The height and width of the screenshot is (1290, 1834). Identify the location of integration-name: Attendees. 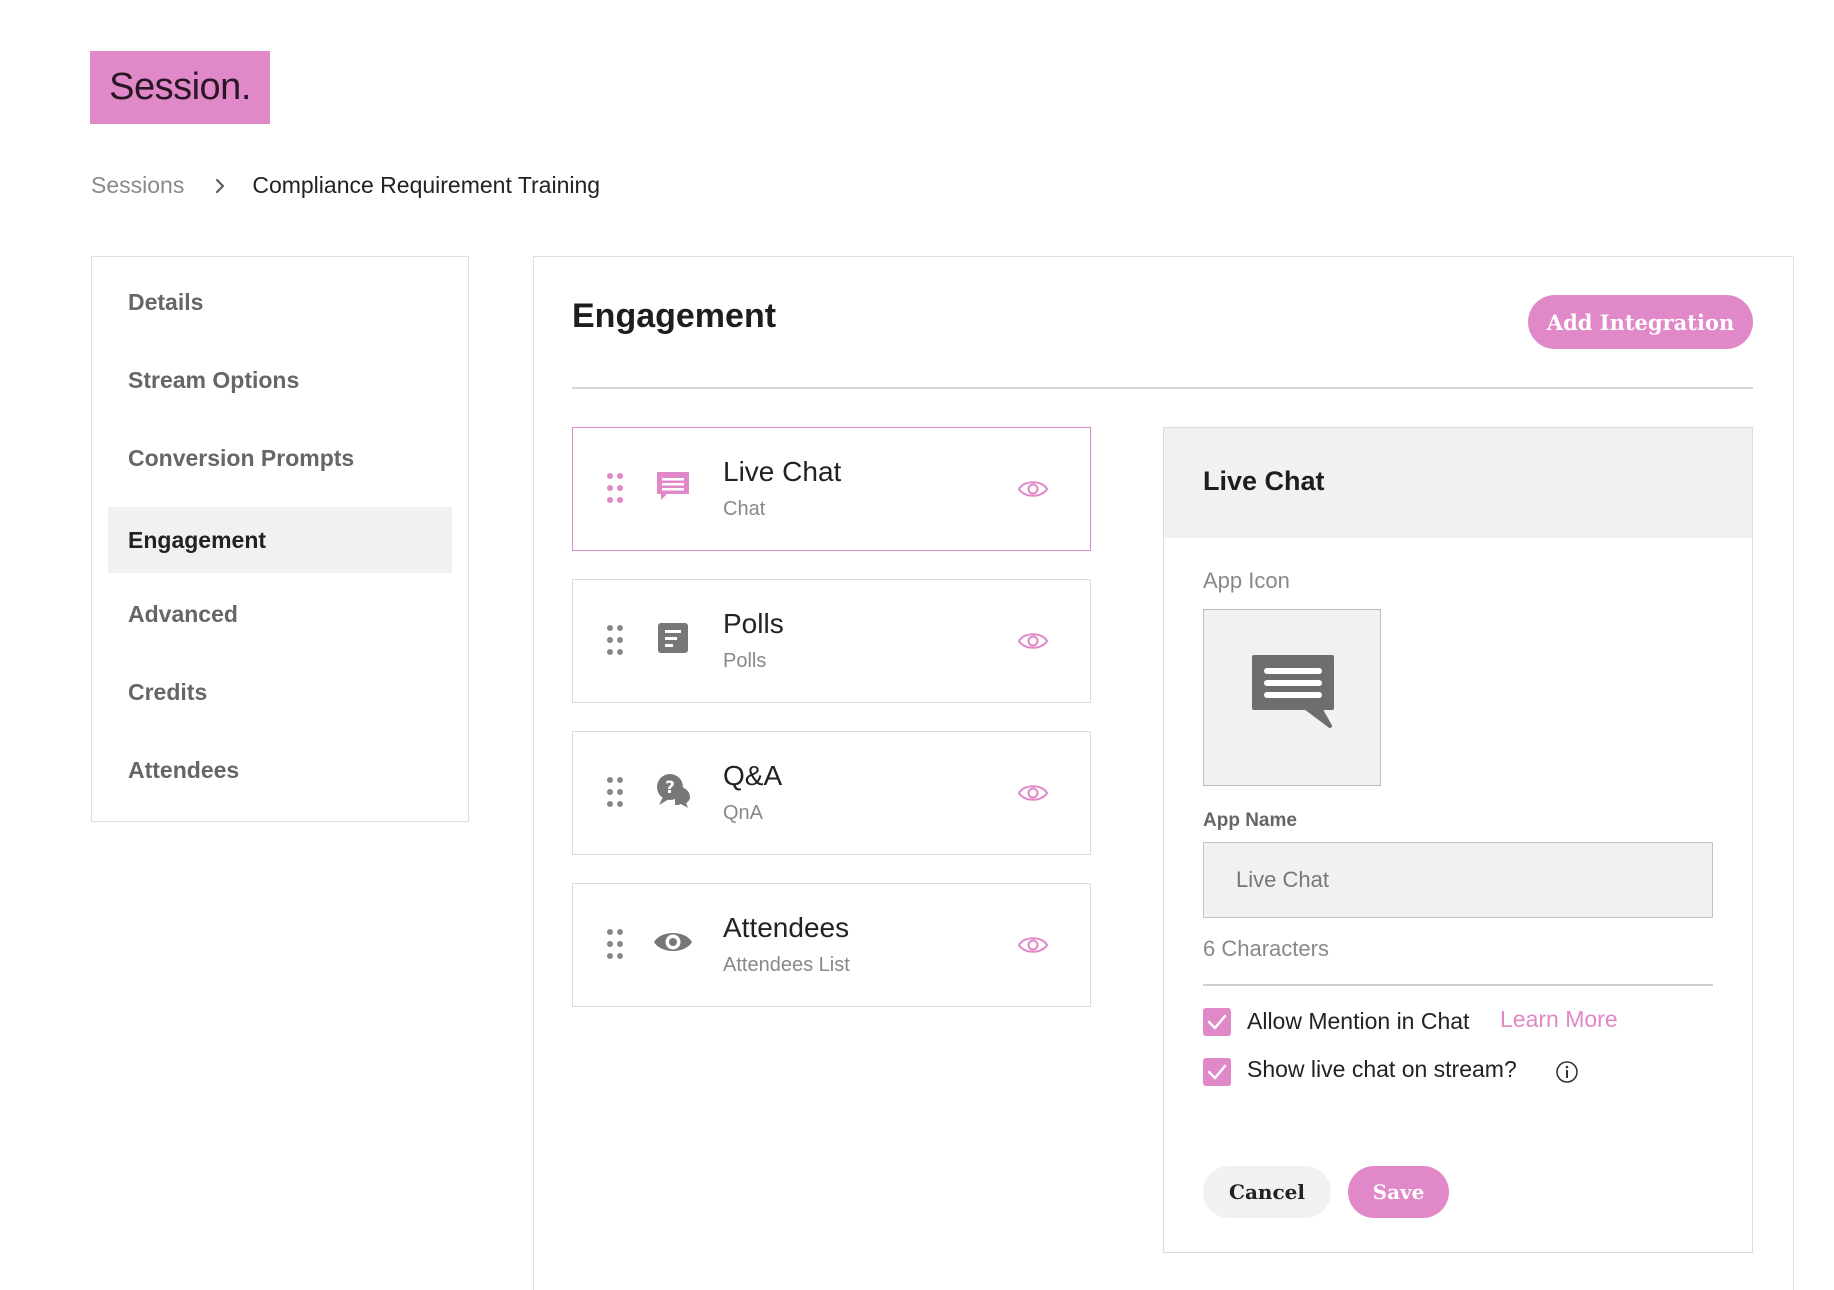
(786, 927).